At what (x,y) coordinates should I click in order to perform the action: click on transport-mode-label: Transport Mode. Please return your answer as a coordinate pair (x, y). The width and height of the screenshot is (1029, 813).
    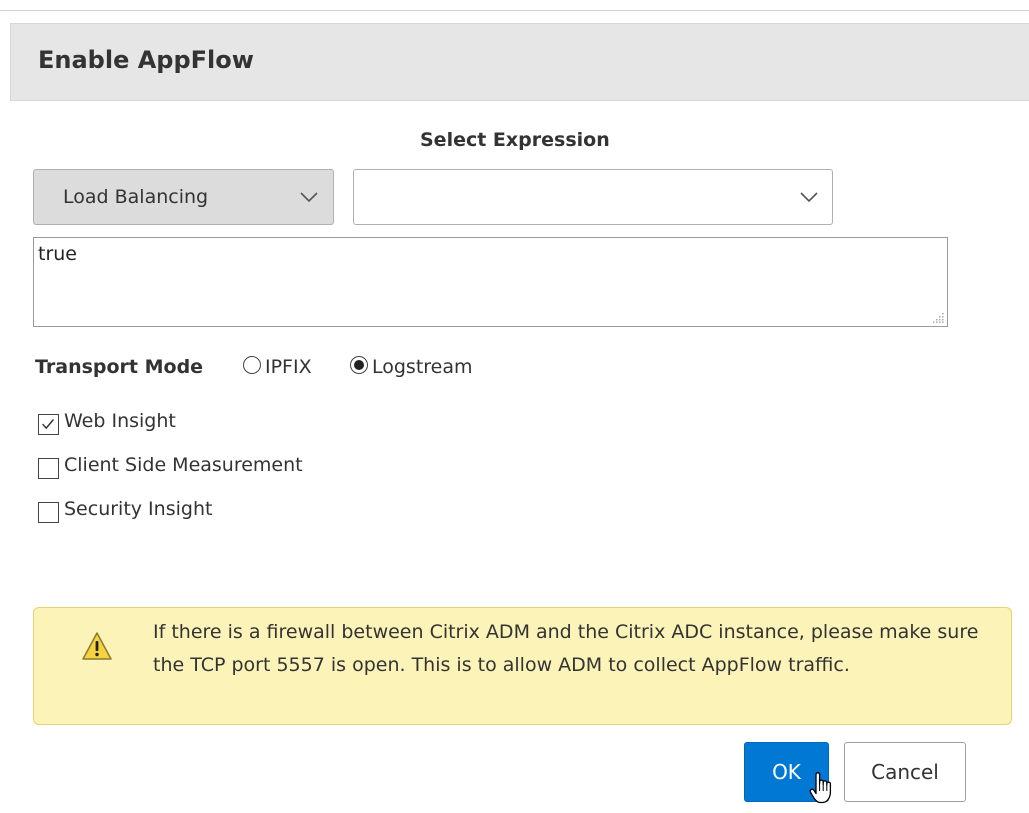
    Looking at the image, I should click on (119, 367).